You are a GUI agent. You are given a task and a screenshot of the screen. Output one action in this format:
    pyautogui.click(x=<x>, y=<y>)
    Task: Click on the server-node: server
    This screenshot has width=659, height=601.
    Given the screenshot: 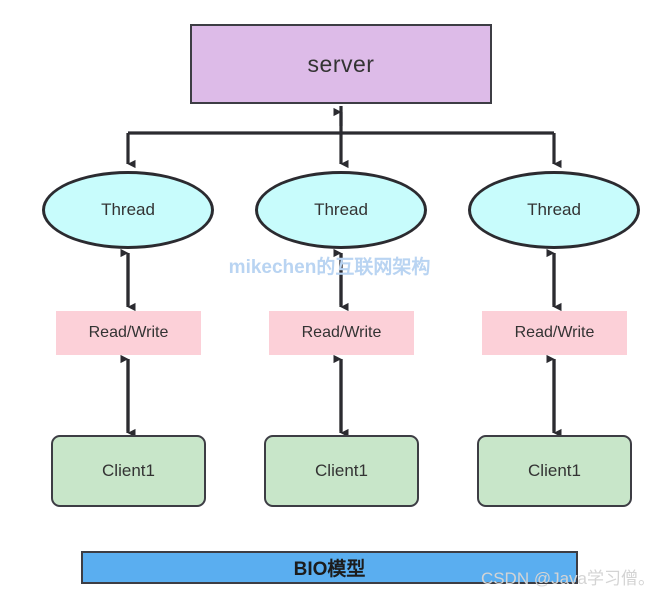 What is the action you would take?
    pyautogui.click(x=341, y=64)
    